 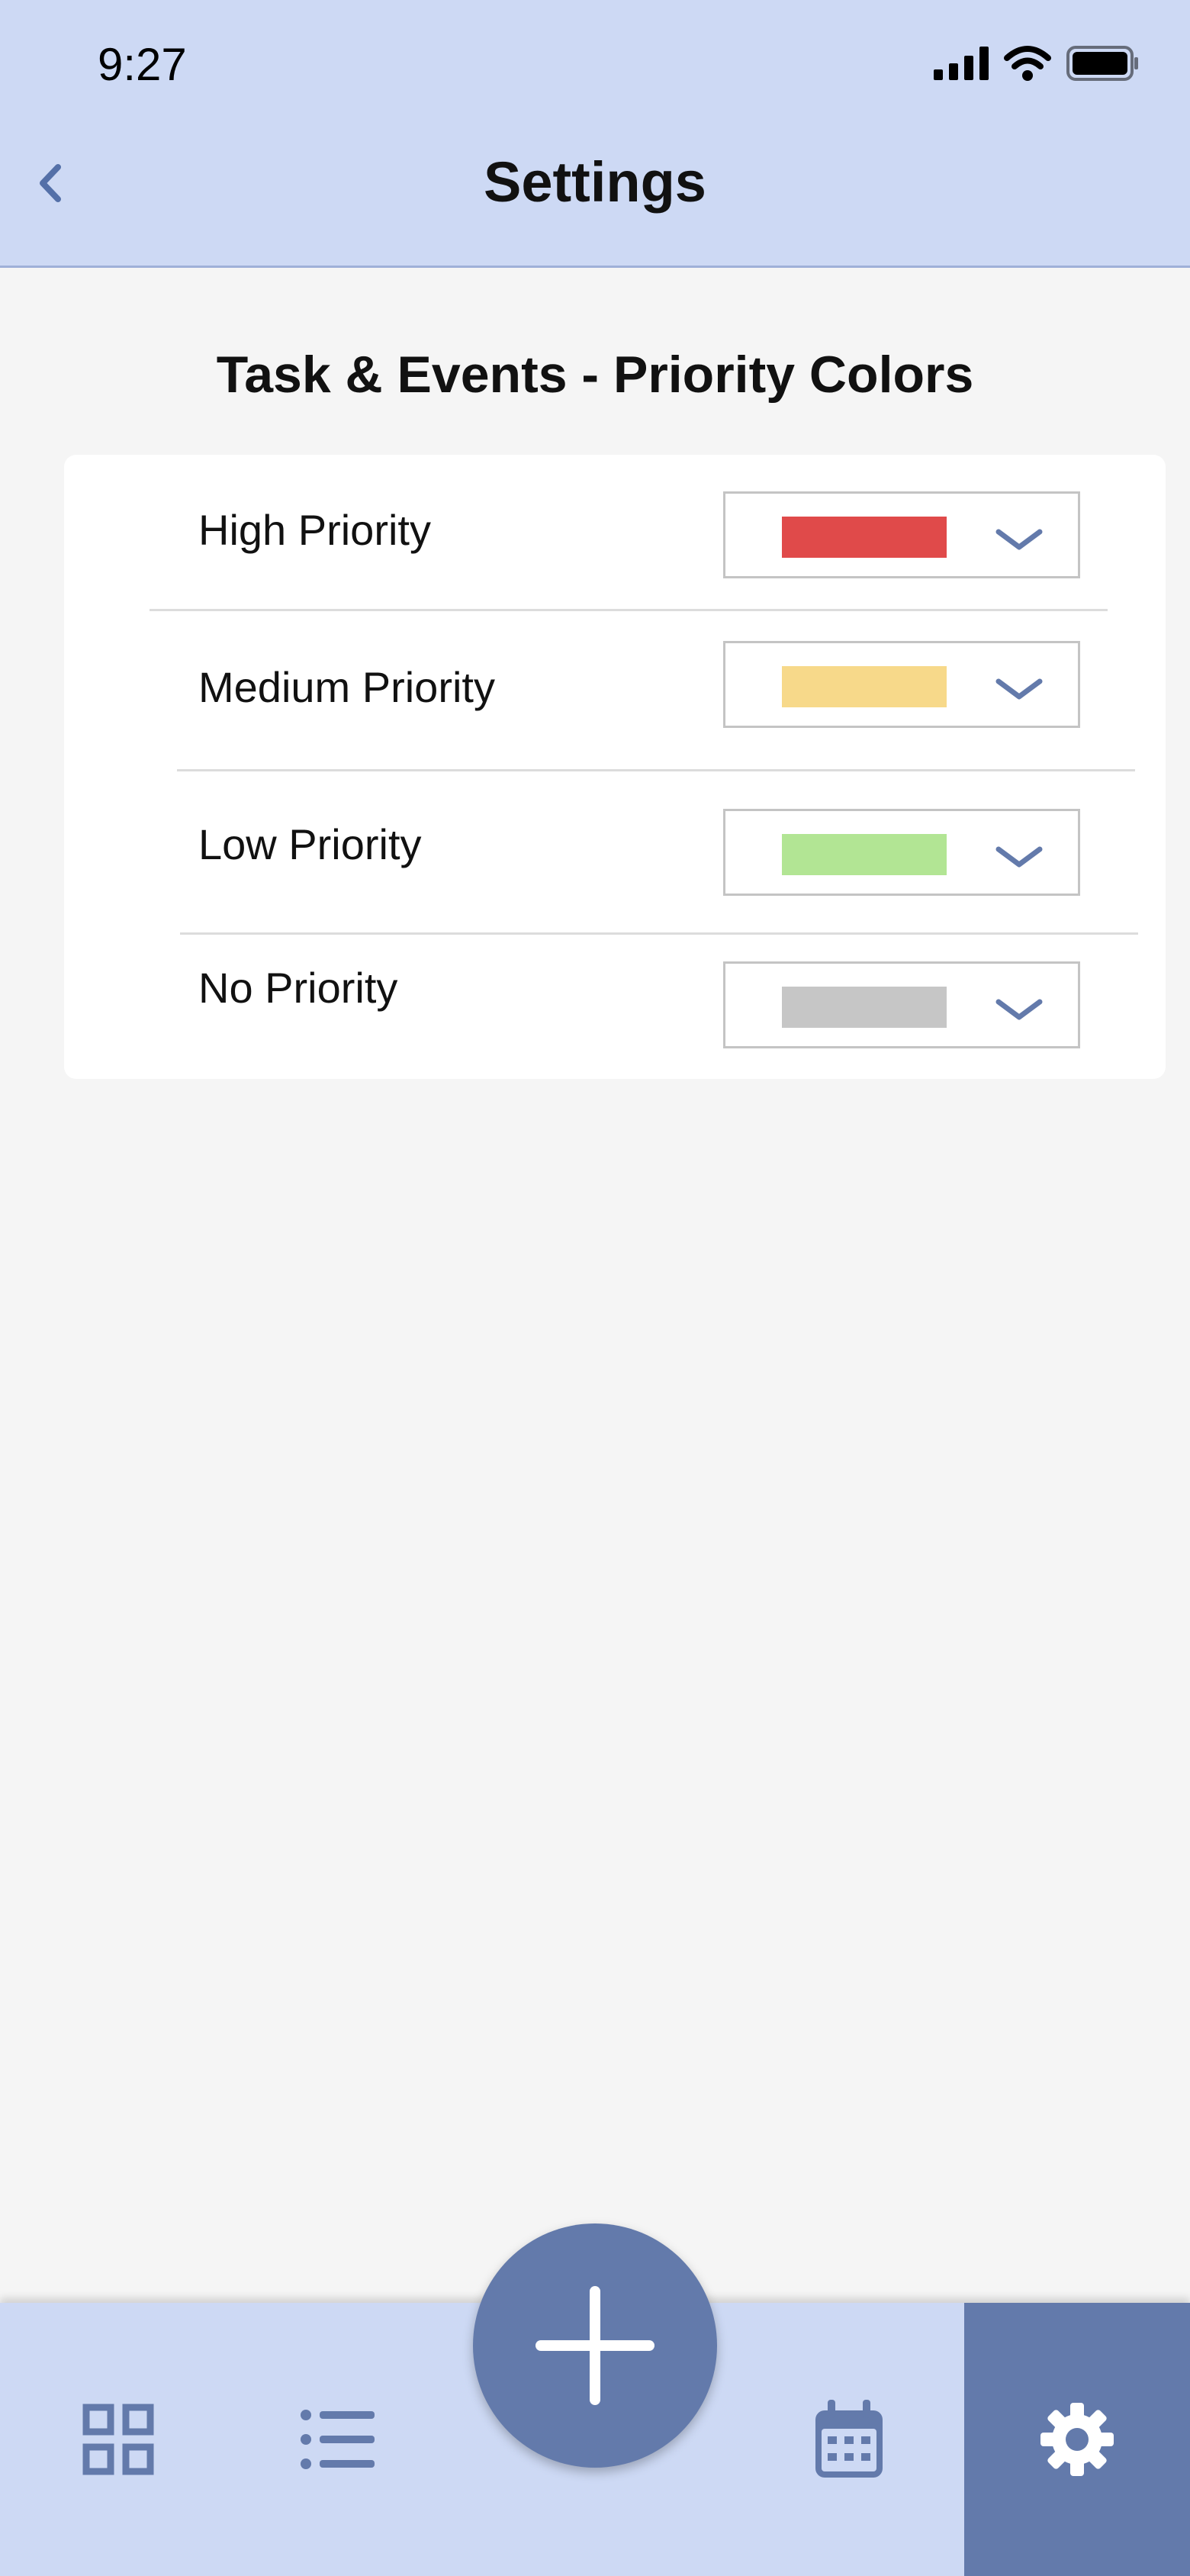 I want to click on high-priority-color-select, so click(x=901, y=534).